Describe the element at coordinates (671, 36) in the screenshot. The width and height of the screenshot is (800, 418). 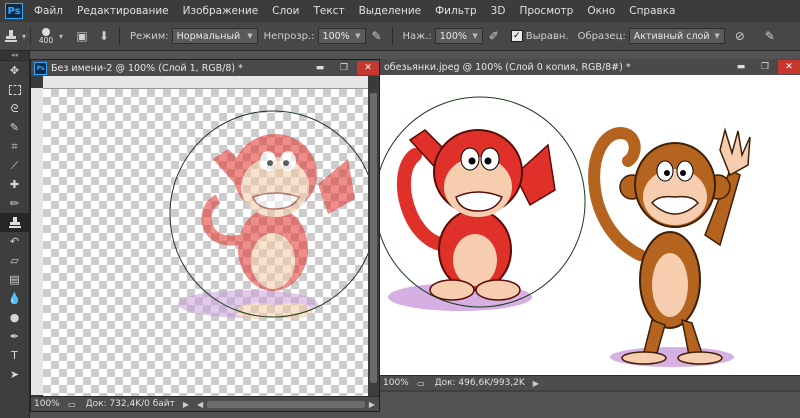
I see `sample-select-value: Активный слой` at that location.